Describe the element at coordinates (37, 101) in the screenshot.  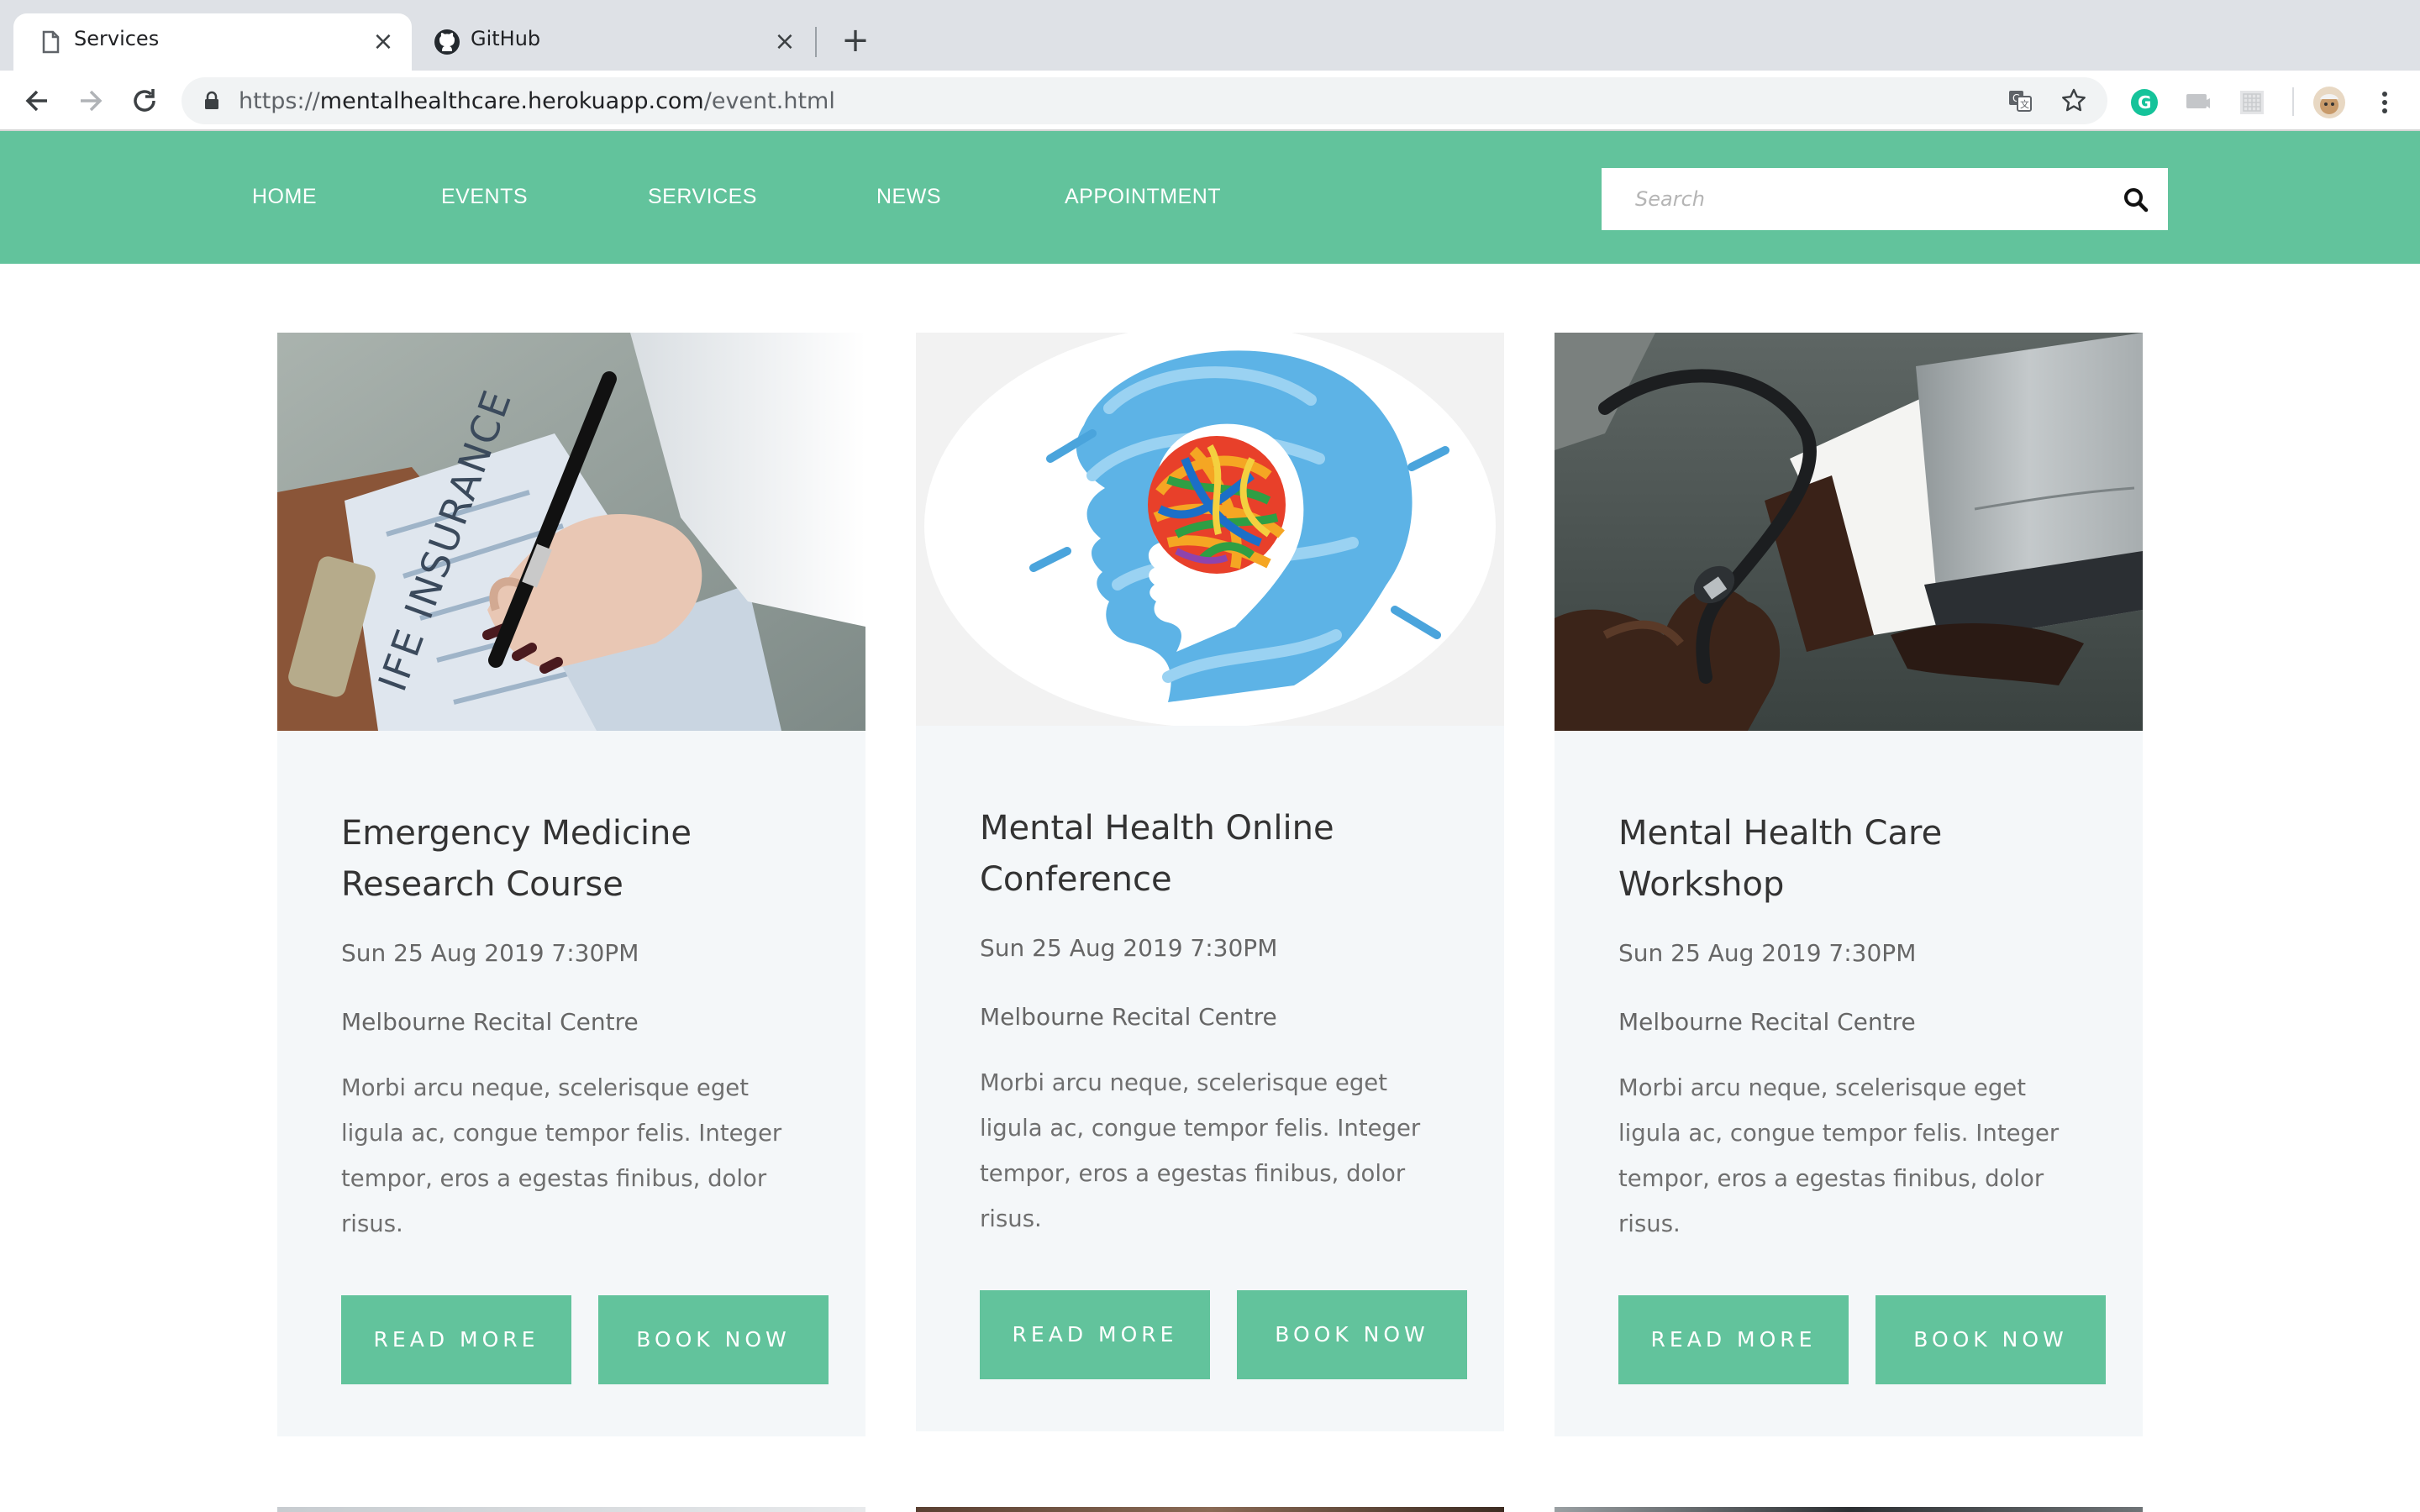
I see `back-arrow-icon` at that location.